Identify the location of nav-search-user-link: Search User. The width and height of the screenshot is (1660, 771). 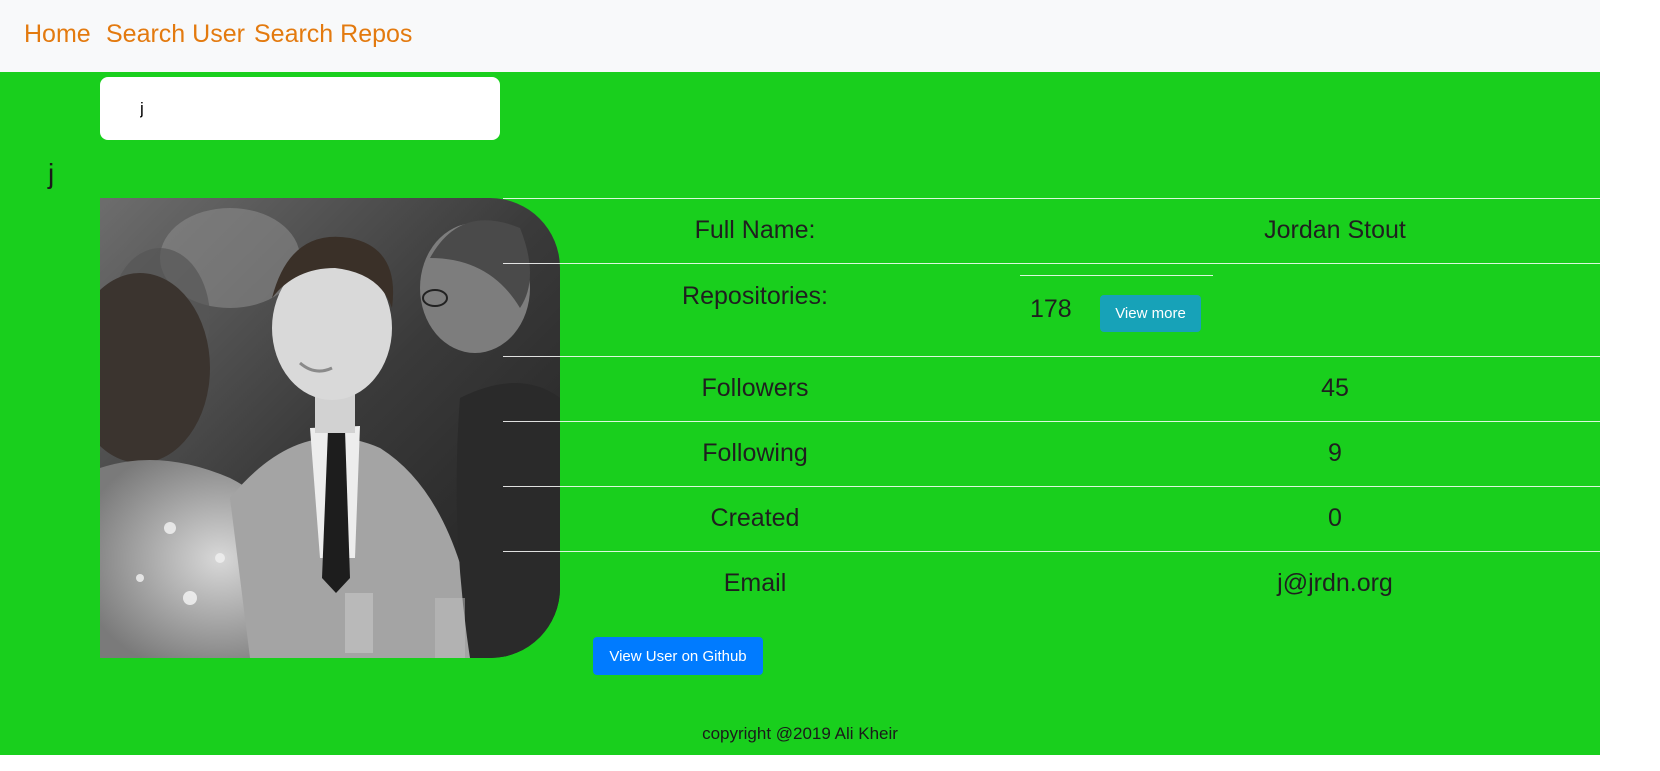
(175, 34).